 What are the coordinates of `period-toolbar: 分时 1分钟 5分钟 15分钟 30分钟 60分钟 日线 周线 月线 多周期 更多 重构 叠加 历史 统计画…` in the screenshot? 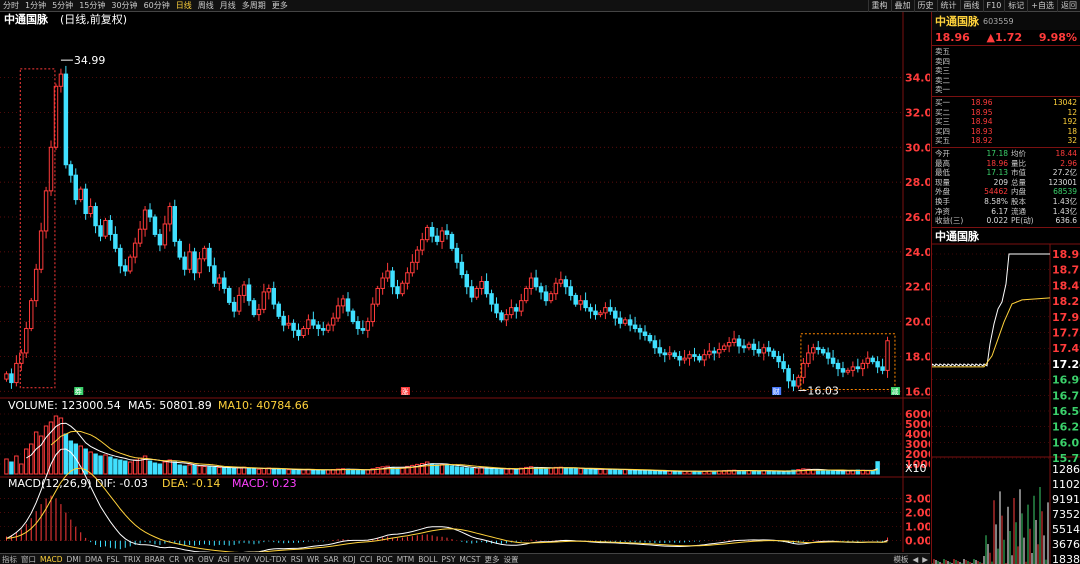 It's located at (540, 6).